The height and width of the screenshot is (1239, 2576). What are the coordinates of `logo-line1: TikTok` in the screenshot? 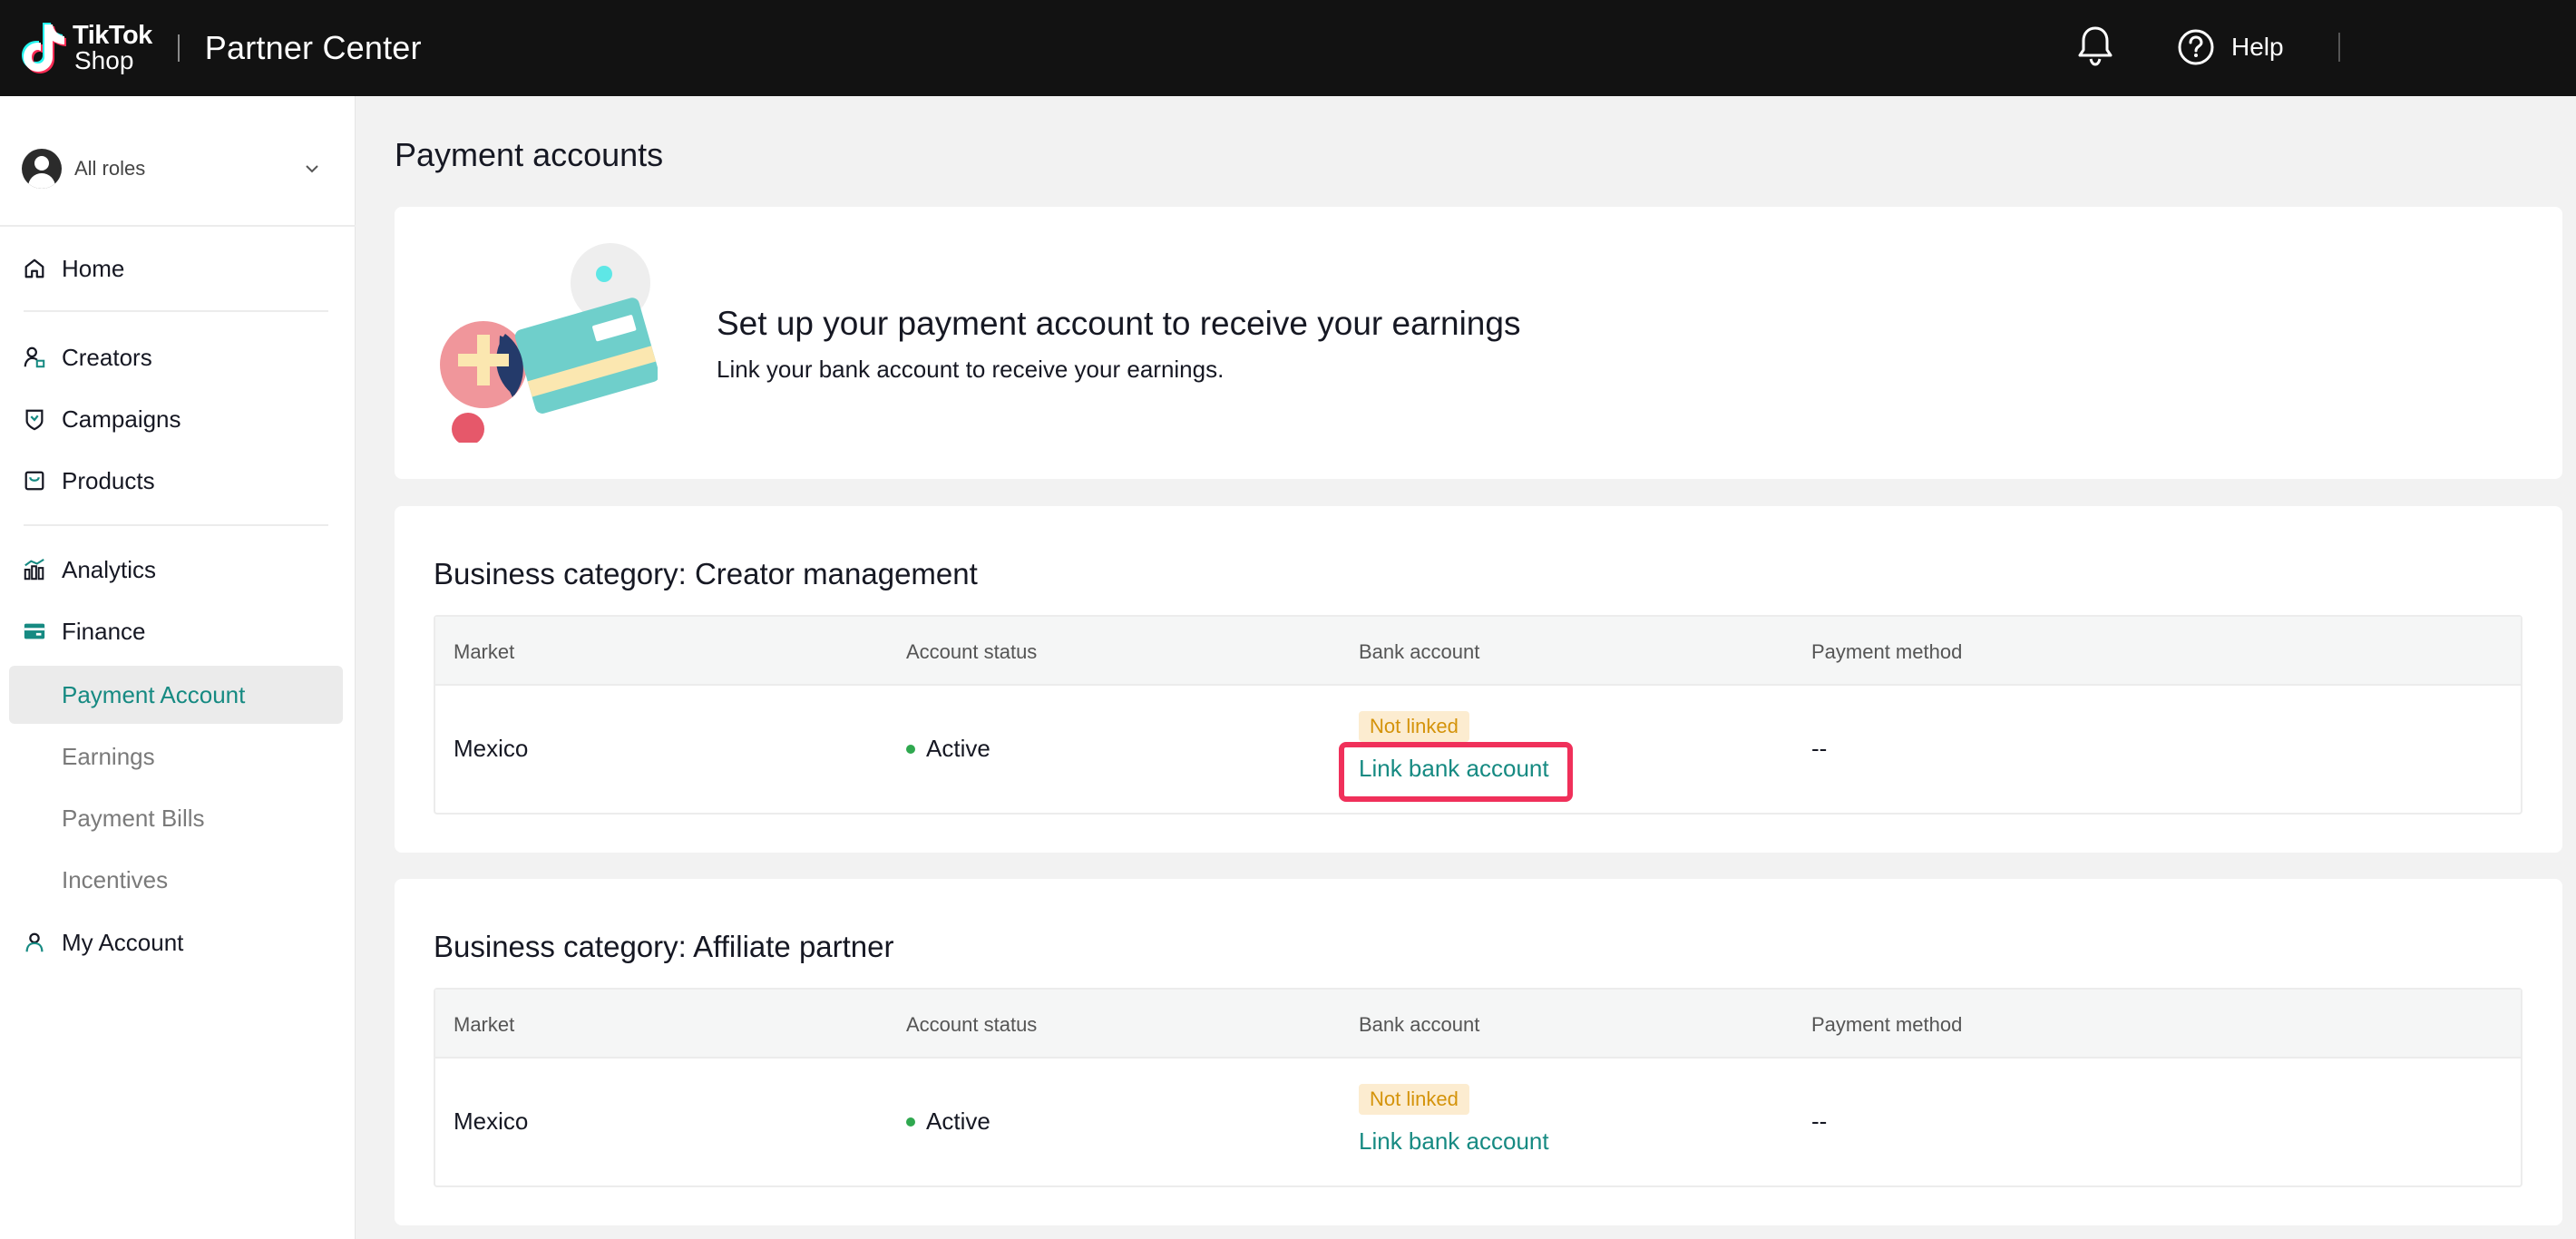 It's located at (112, 35).